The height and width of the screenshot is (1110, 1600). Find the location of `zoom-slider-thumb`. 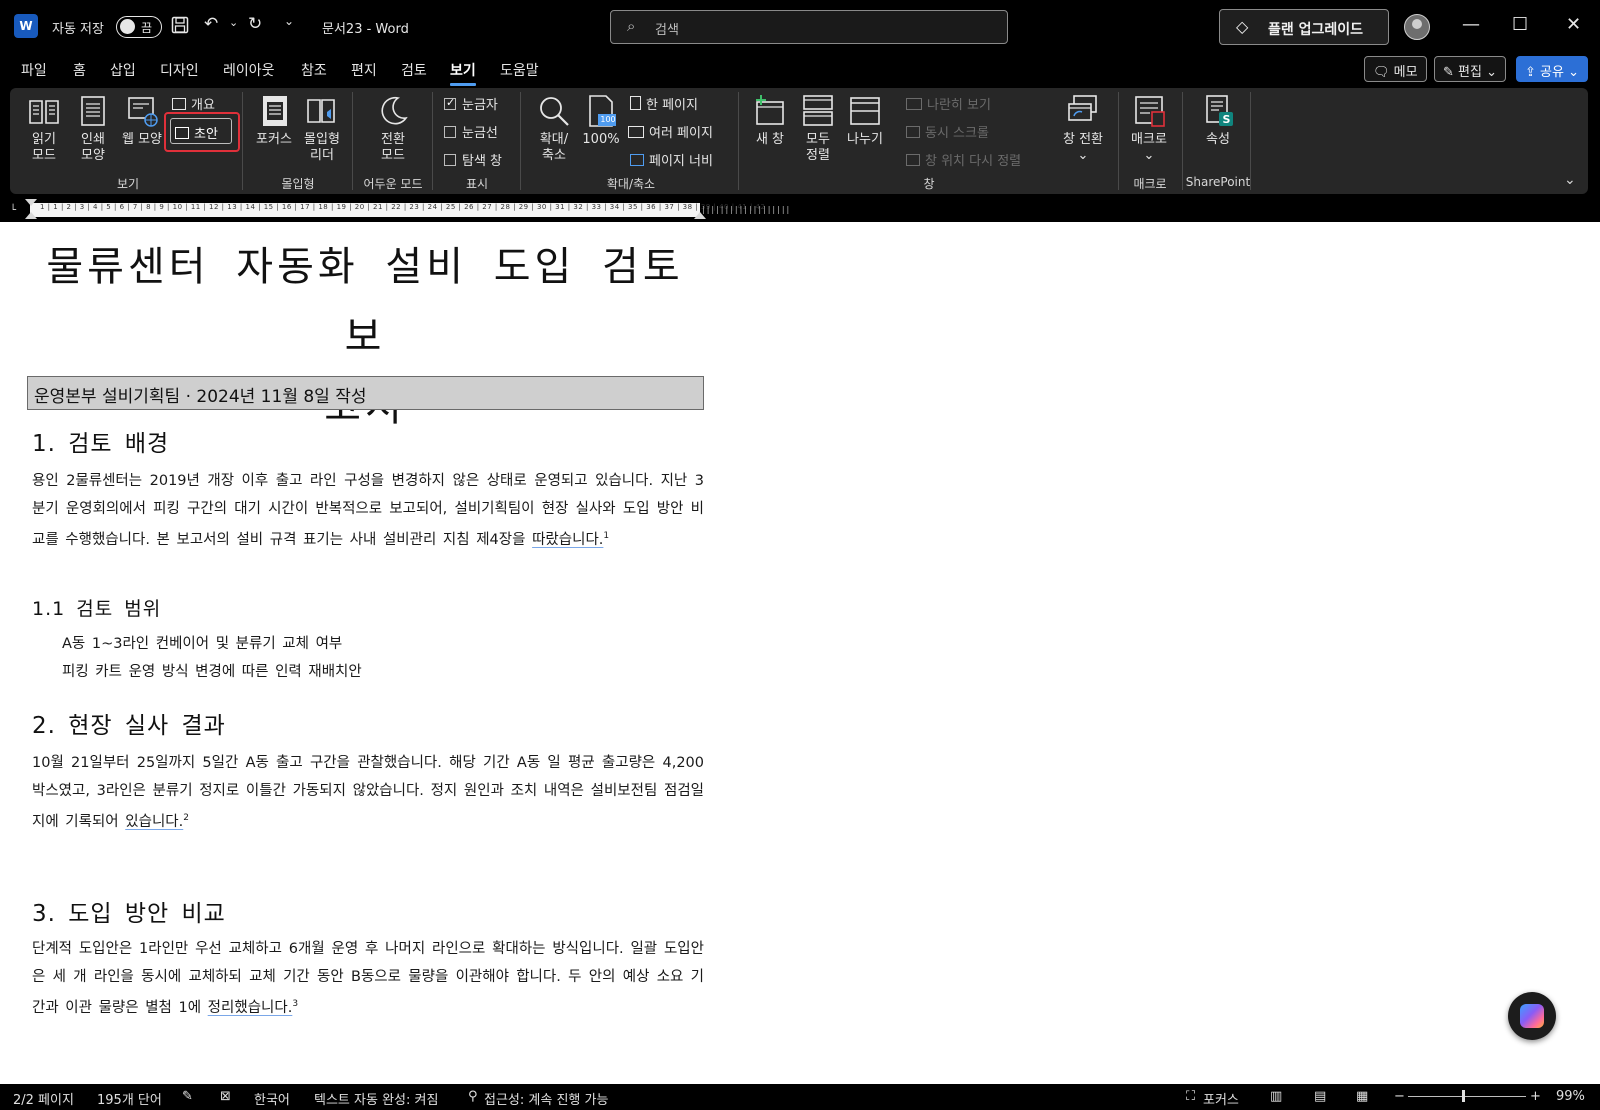

zoom-slider-thumb is located at coordinates (1463, 1096).